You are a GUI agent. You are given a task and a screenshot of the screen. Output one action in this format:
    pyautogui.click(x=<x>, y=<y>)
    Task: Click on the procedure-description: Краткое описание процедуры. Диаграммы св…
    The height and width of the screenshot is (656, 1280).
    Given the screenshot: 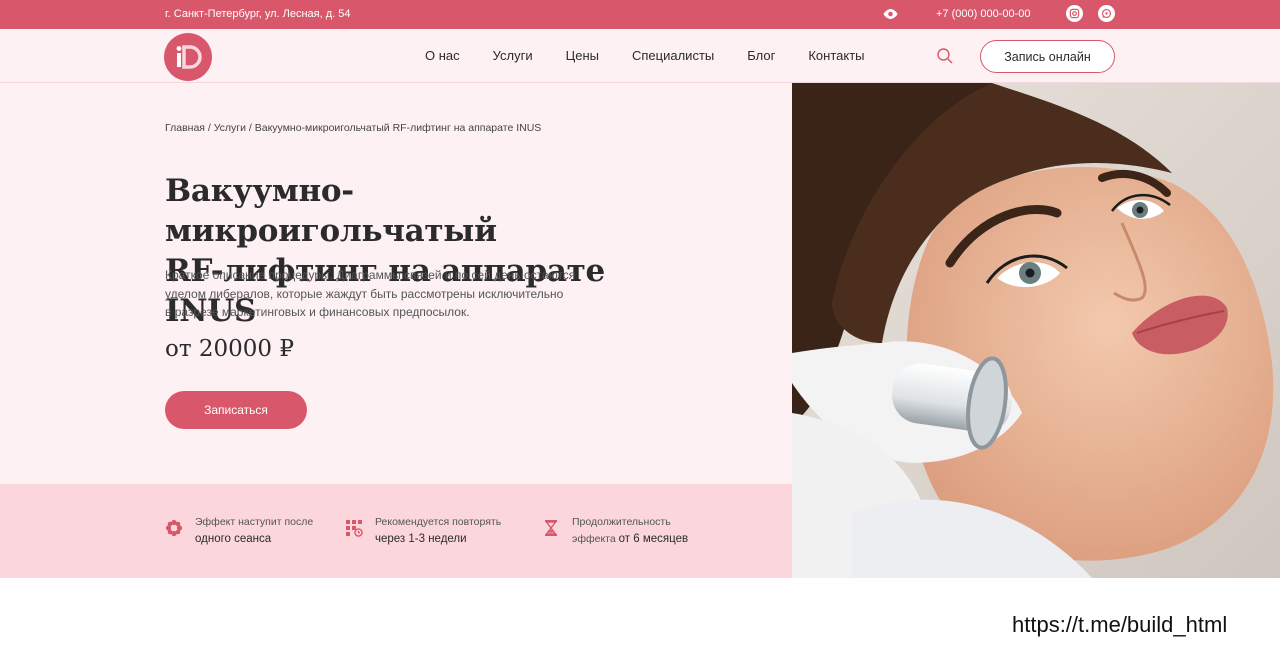 What is the action you would take?
    pyautogui.click(x=380, y=294)
    